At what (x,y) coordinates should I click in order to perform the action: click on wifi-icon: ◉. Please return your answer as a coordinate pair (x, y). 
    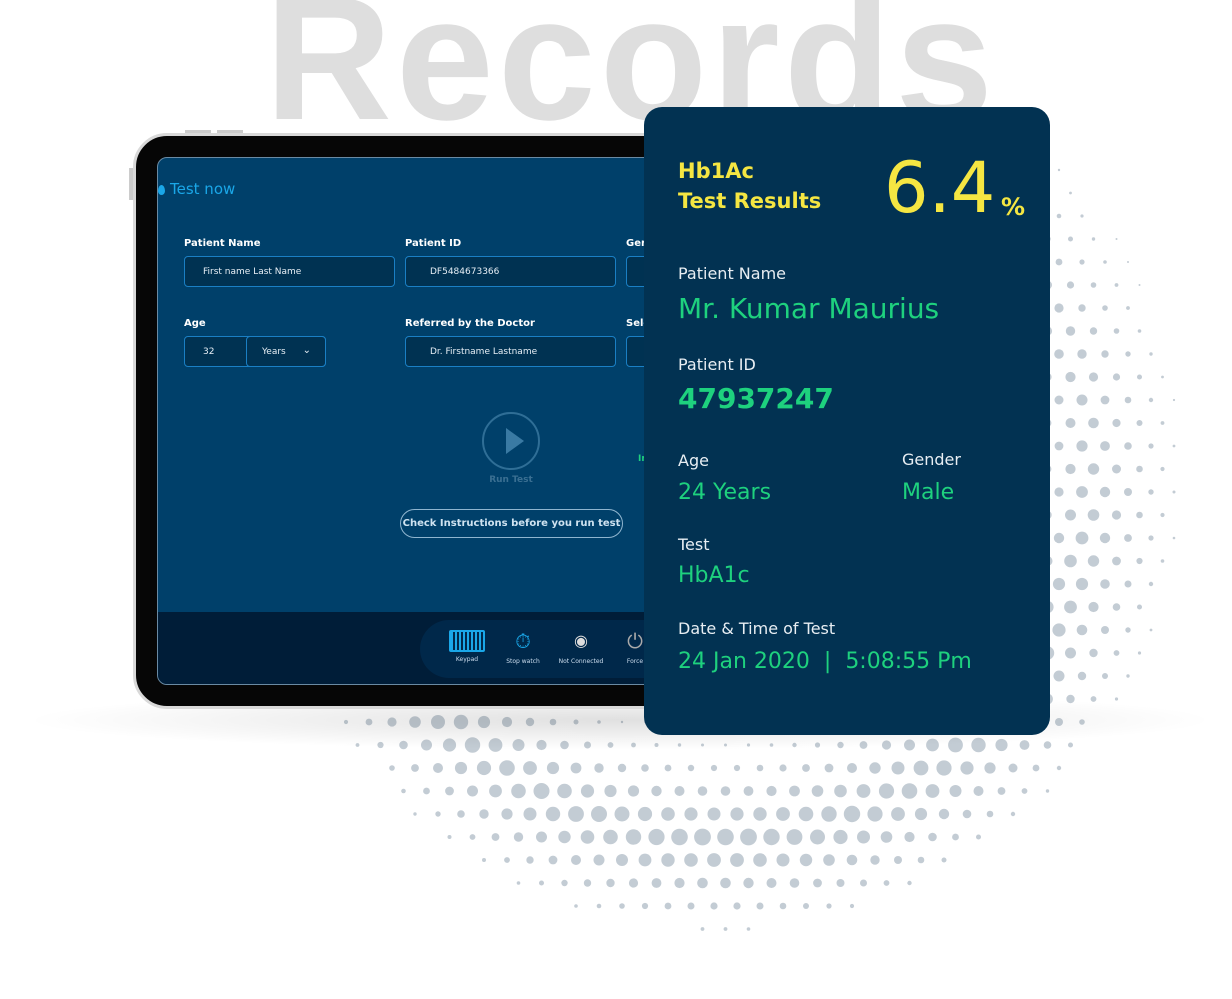
    Looking at the image, I should click on (581, 640).